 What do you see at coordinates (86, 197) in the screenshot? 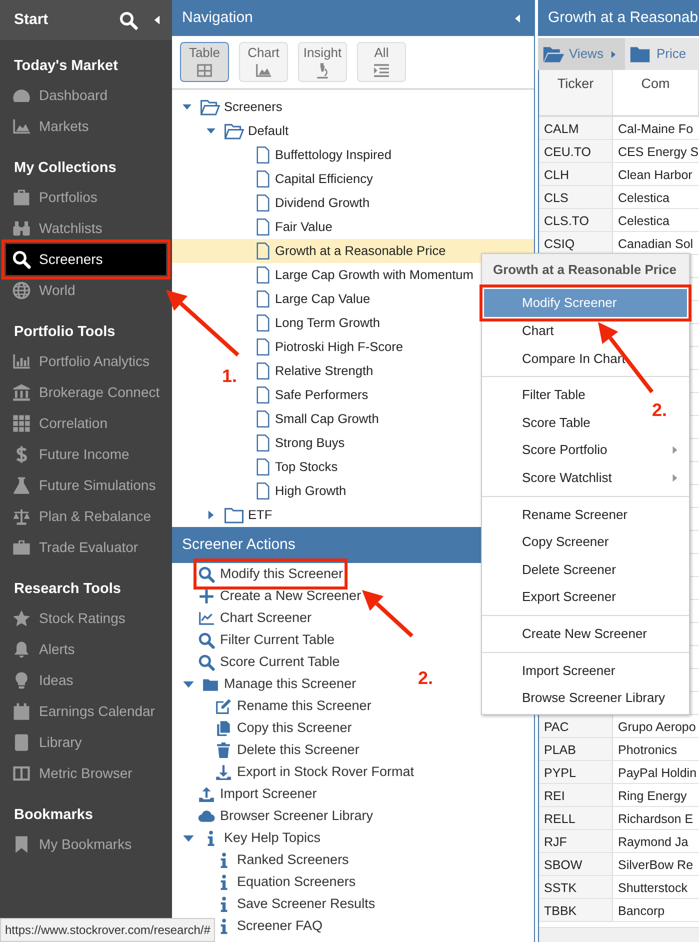
I see `sidebar-item: Portfolios` at bounding box center [86, 197].